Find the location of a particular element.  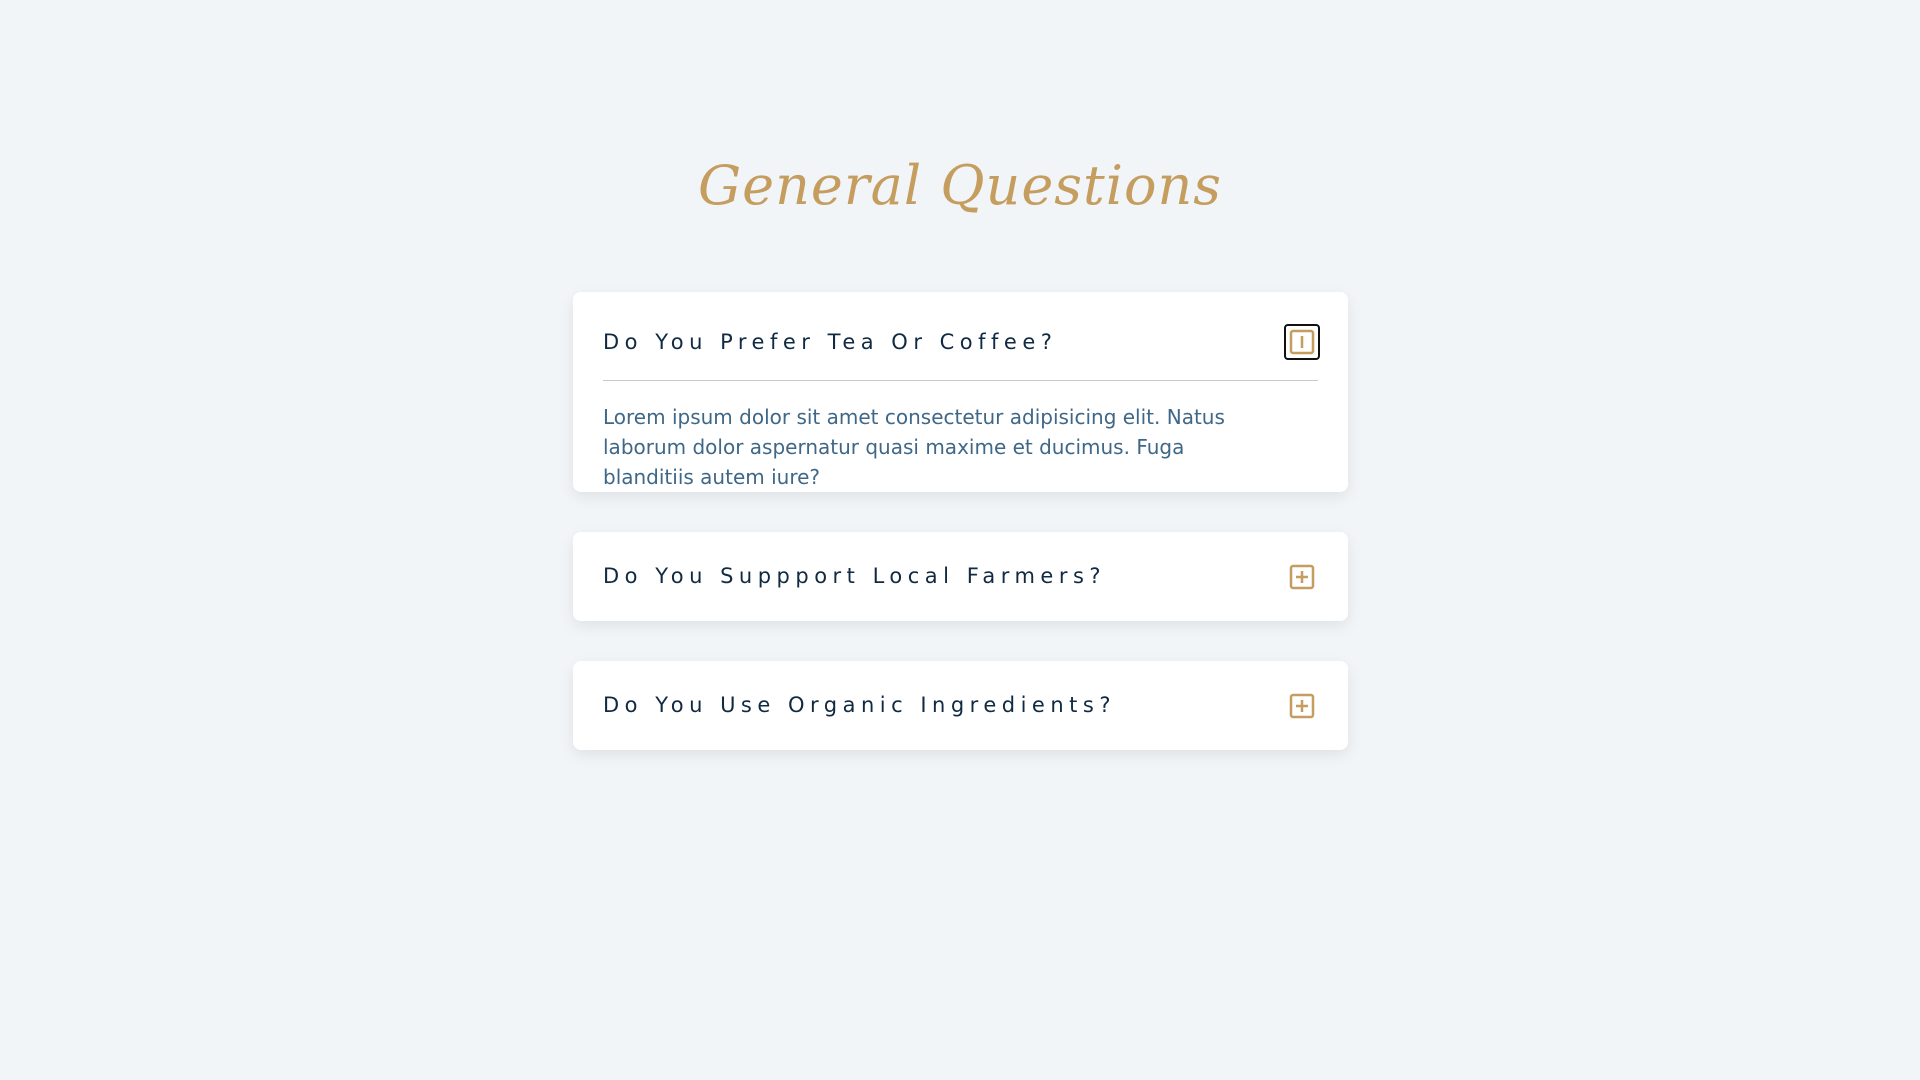

faq-question: Do You Prefer Tea Or Coffee? is located at coordinates (830, 342).